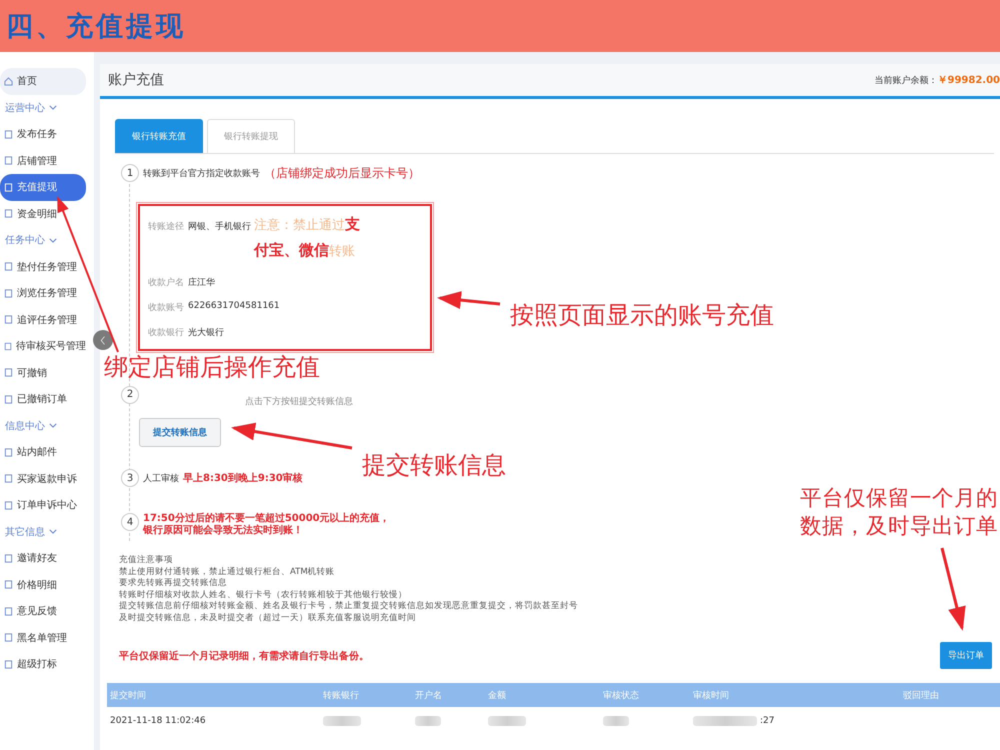 The height and width of the screenshot is (750, 1000). Describe the element at coordinates (47, 107) in the screenshot. I see `sidebar-group: 运营中心` at that location.